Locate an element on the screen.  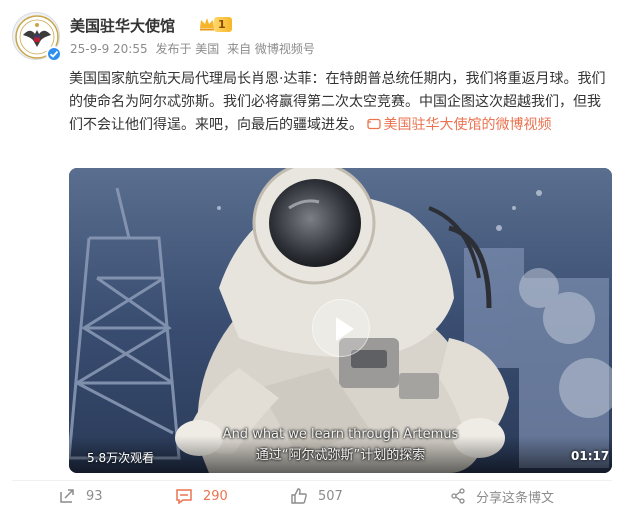
actions-divider is located at coordinates (312, 480).